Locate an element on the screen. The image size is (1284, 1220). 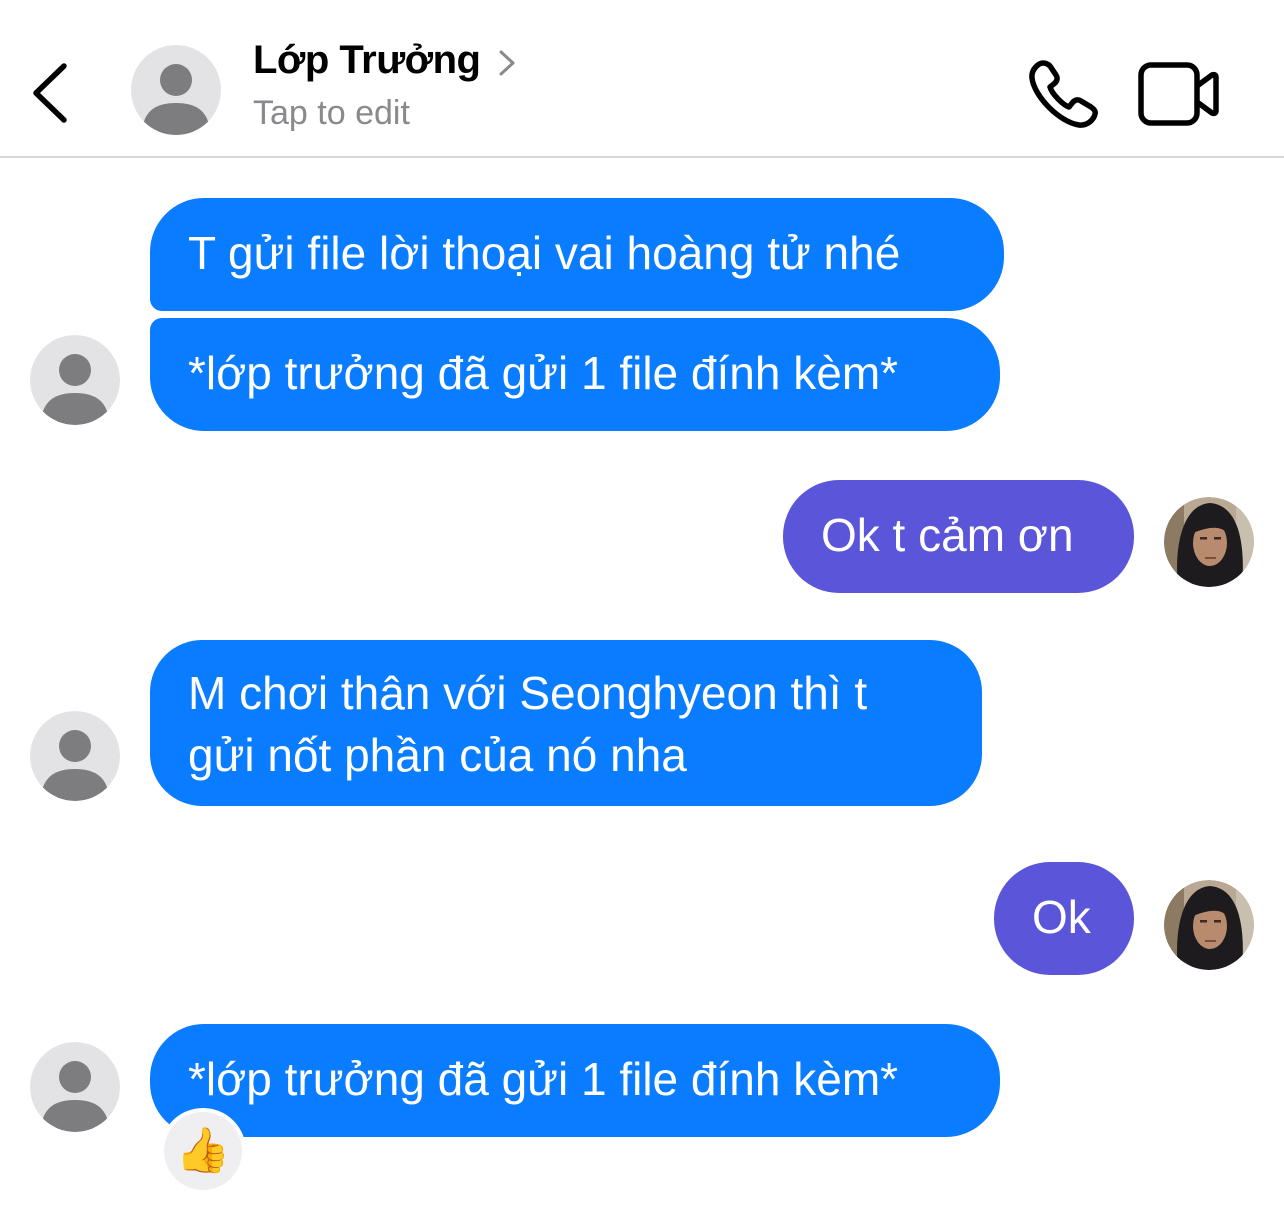
video-camera-icon is located at coordinates (1178, 94).